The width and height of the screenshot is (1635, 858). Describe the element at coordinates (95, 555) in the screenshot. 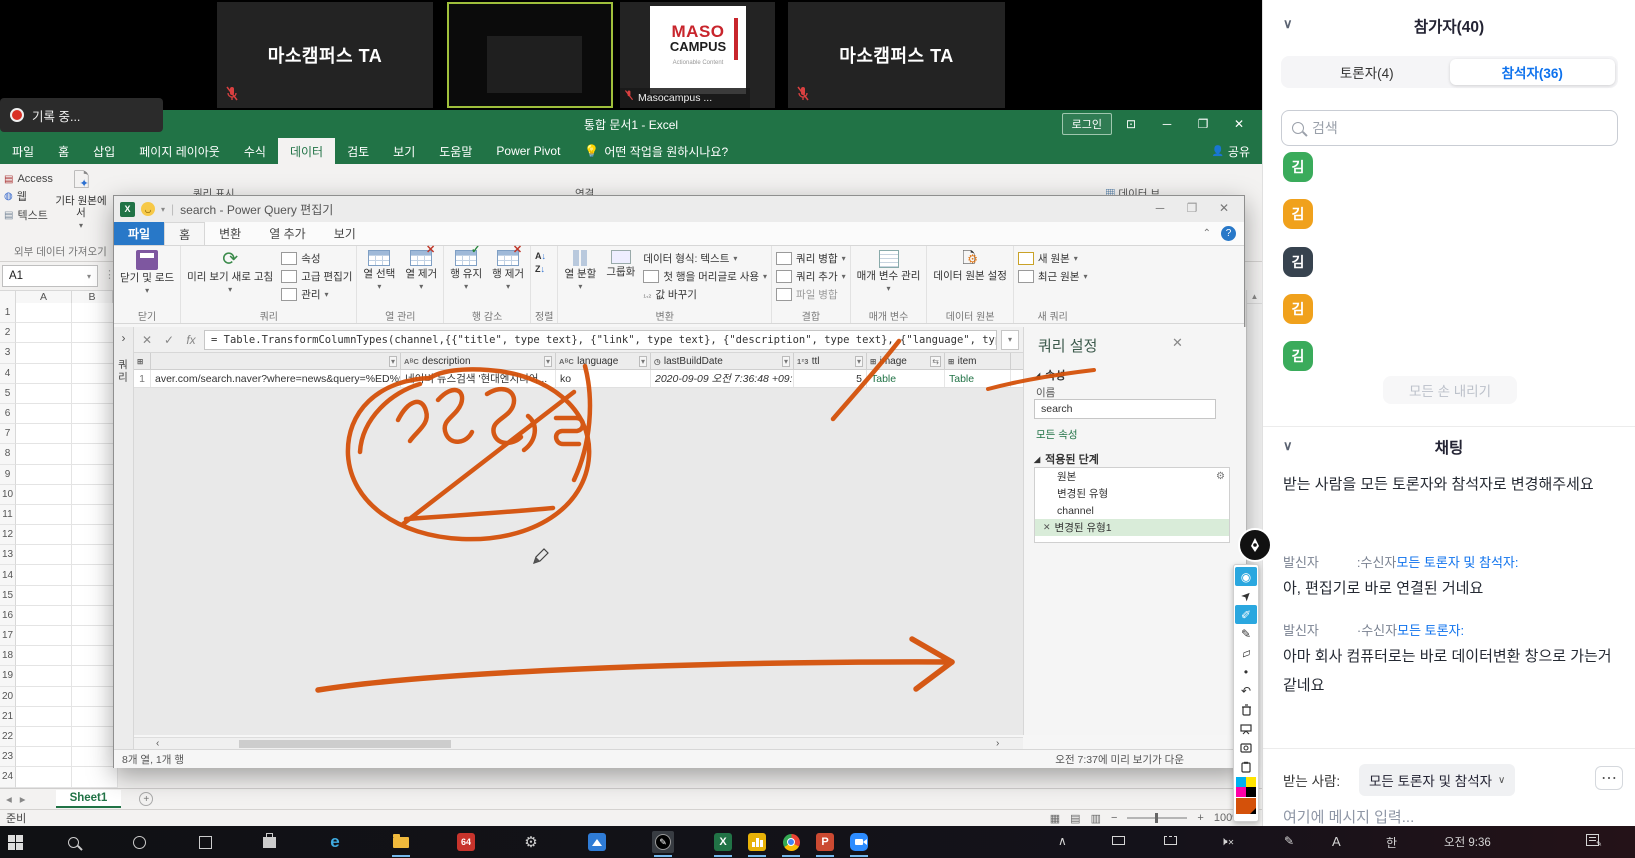

I see `cell-b13` at that location.